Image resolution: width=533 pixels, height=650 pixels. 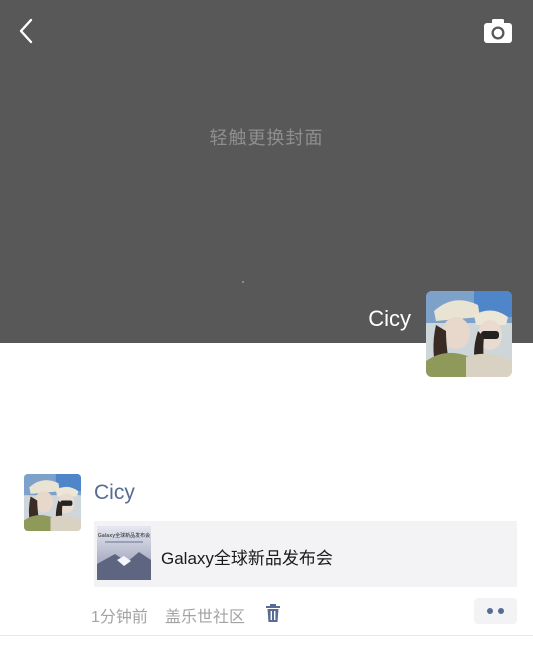 What do you see at coordinates (495, 611) in the screenshot?
I see `more-actions-button` at bounding box center [495, 611].